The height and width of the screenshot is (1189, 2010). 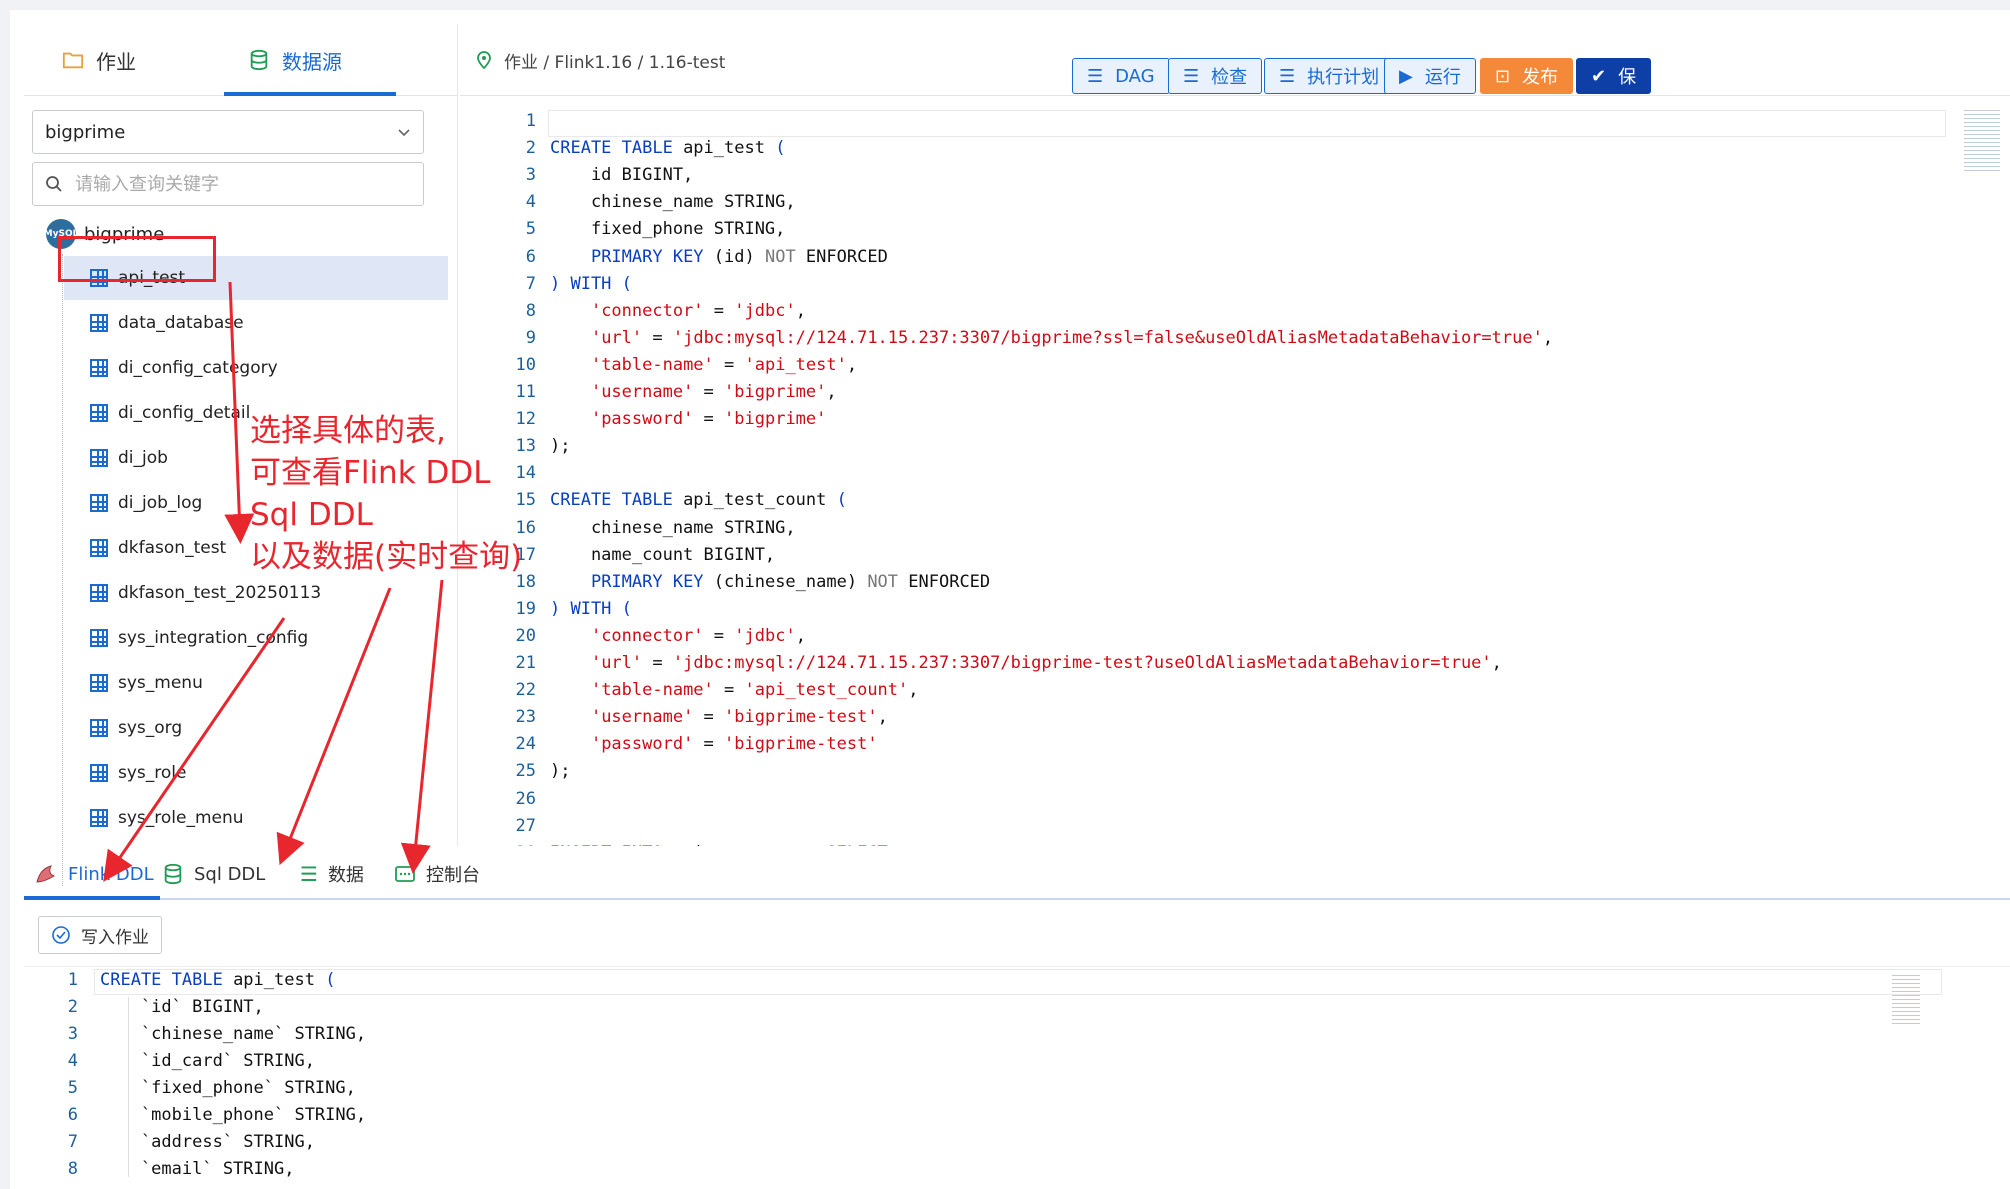 What do you see at coordinates (1614, 76) in the screenshot?
I see `save-button: ✔ 保` at bounding box center [1614, 76].